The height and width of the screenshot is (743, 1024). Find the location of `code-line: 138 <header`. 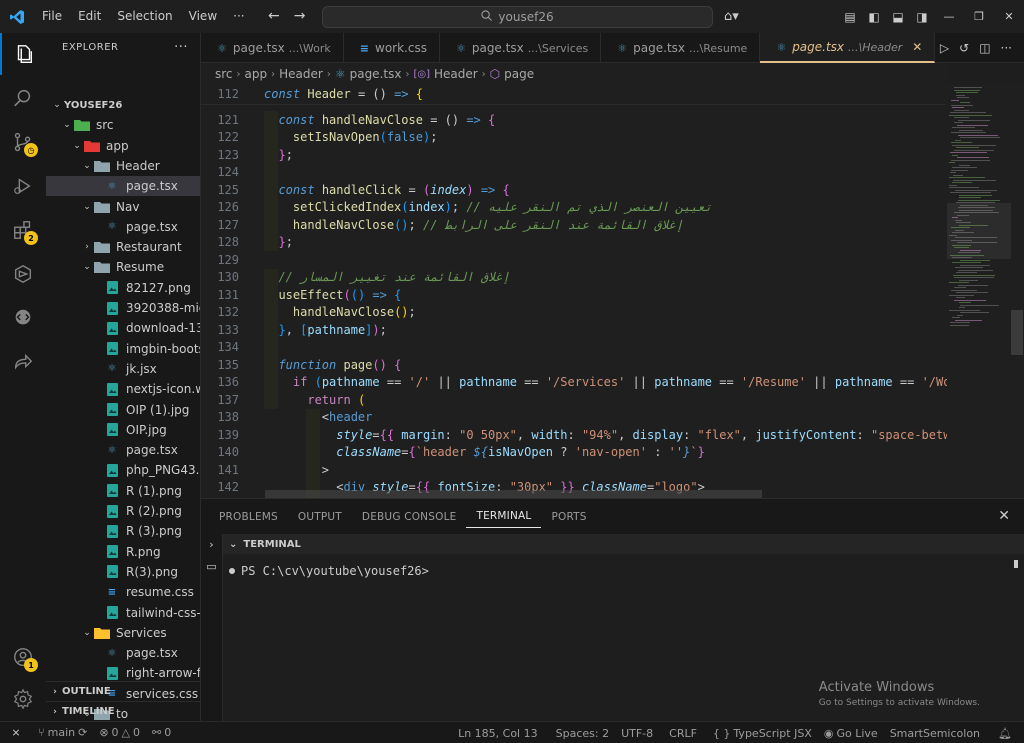

code-line: 138 <header is located at coordinates (573, 418).